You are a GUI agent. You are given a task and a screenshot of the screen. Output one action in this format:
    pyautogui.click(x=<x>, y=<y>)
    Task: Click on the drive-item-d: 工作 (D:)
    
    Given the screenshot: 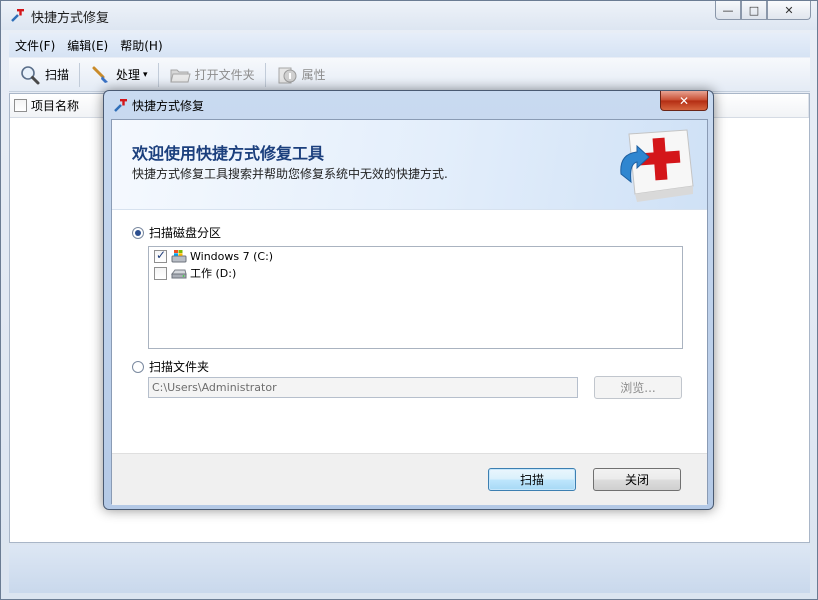 What is the action you would take?
    pyautogui.click(x=415, y=273)
    